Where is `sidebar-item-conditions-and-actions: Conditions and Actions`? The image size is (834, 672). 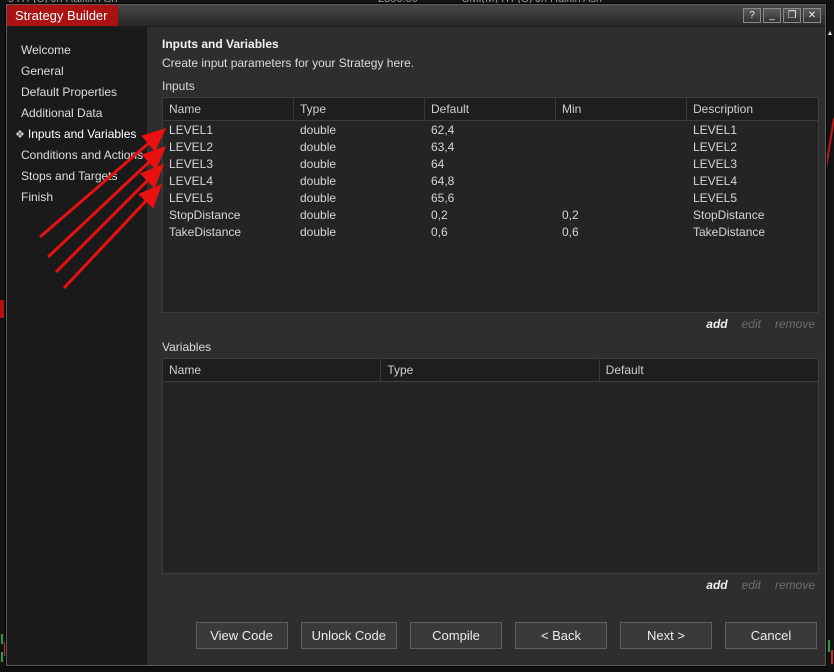
sidebar-item-conditions-and-actions: Conditions and Actions is located at coordinates (77, 155).